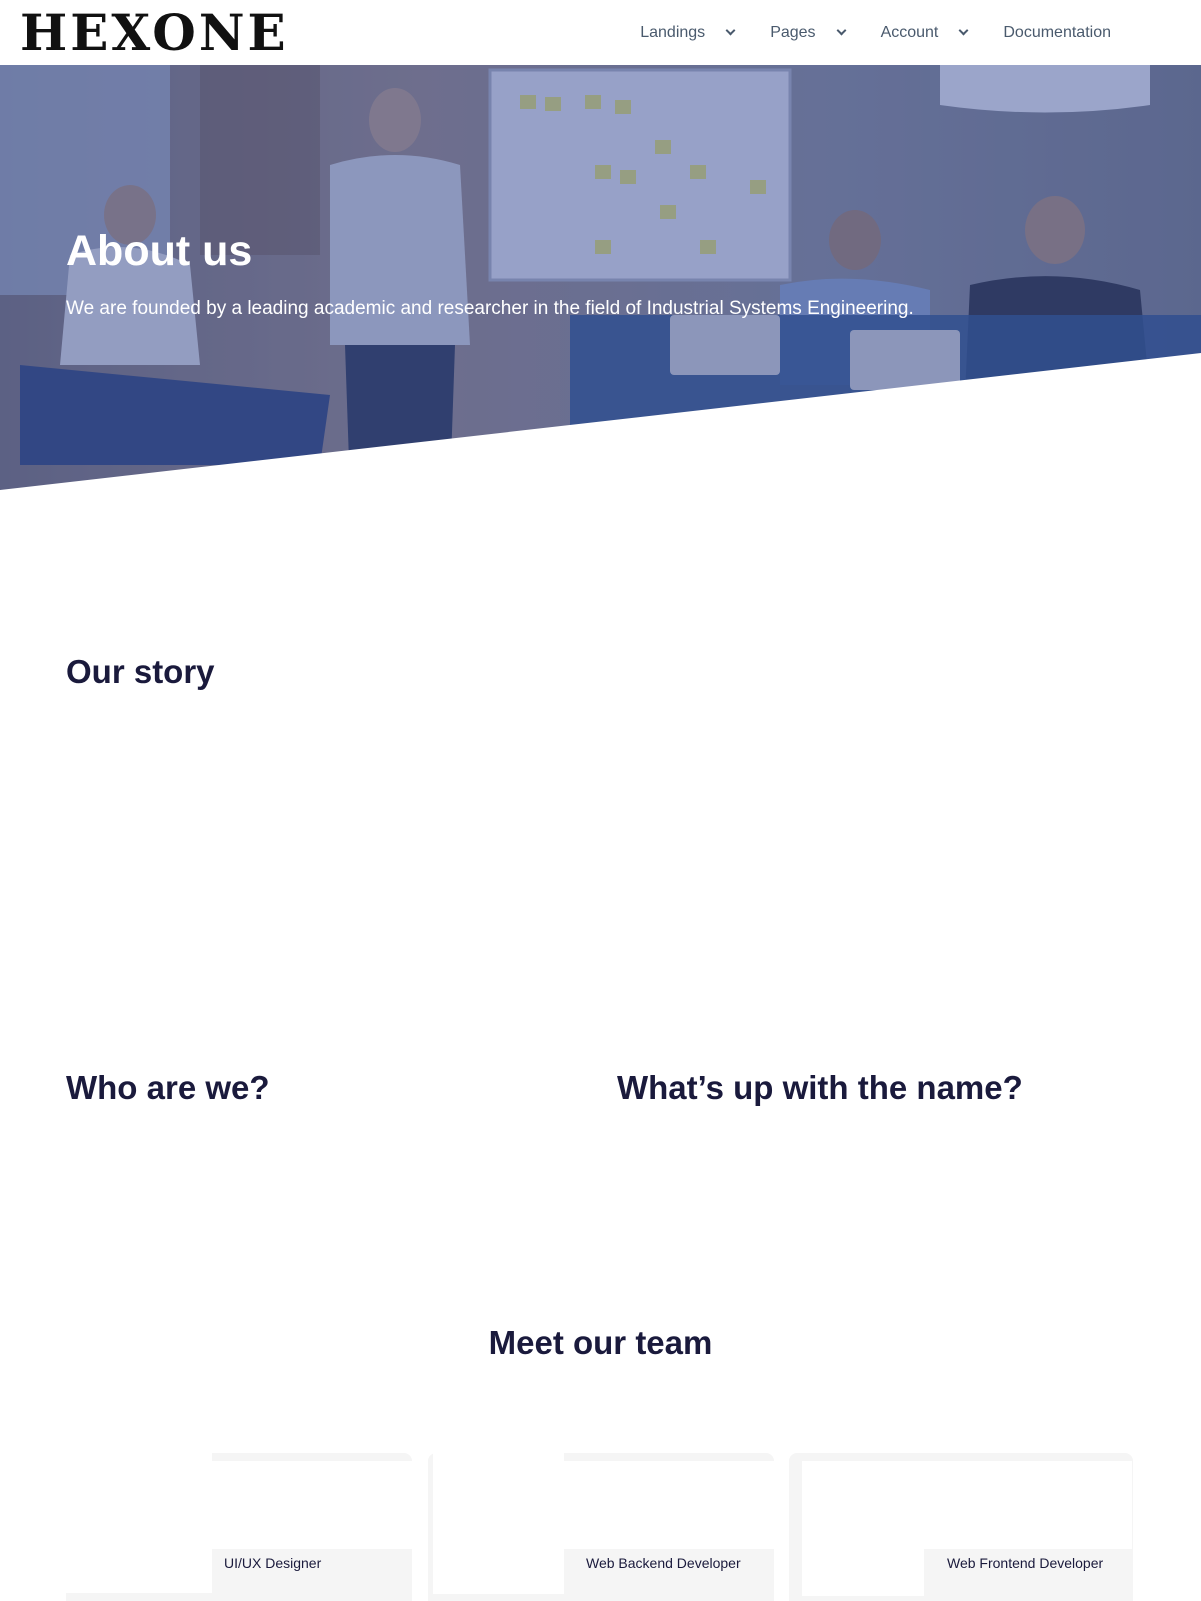 Image resolution: width=1201 pixels, height=1601 pixels. I want to click on section-title-team: Meet our team, so click(600, 1342).